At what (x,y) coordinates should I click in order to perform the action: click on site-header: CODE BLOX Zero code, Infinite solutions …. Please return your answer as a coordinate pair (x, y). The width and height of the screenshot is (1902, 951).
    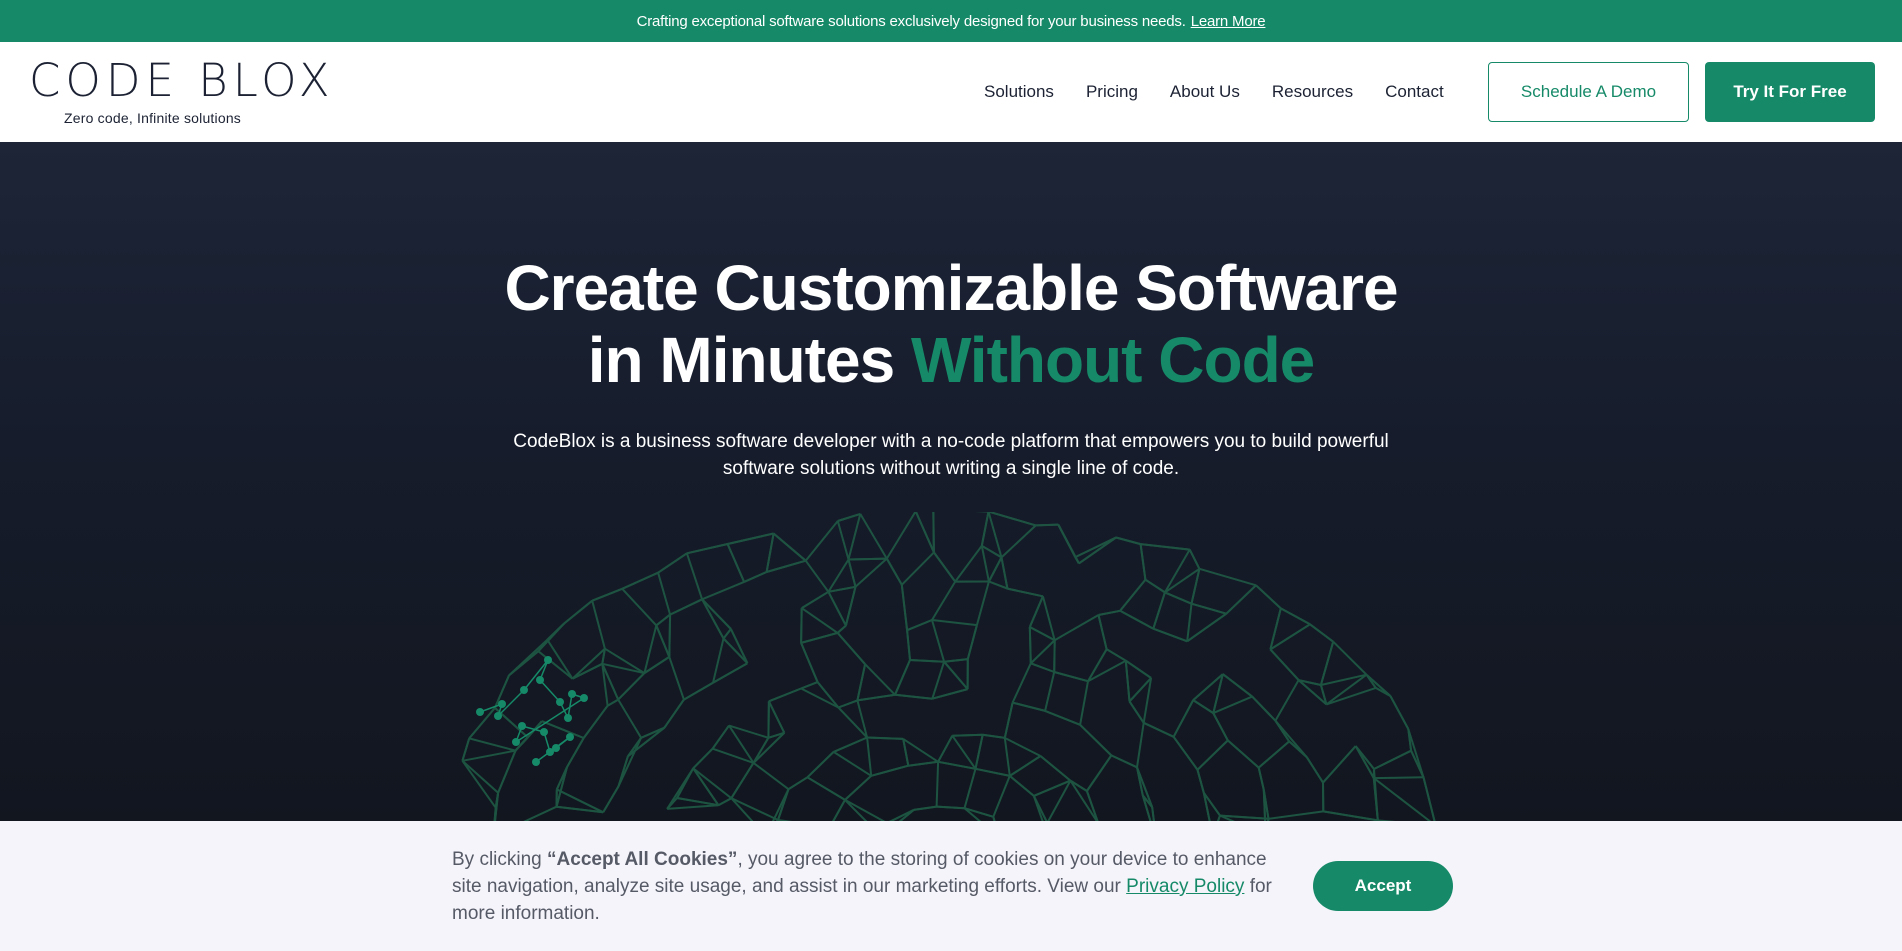
    Looking at the image, I should click on (951, 92).